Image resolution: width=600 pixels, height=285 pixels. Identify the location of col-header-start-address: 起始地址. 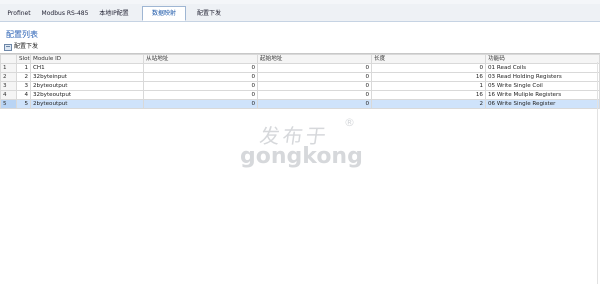
(314, 59).